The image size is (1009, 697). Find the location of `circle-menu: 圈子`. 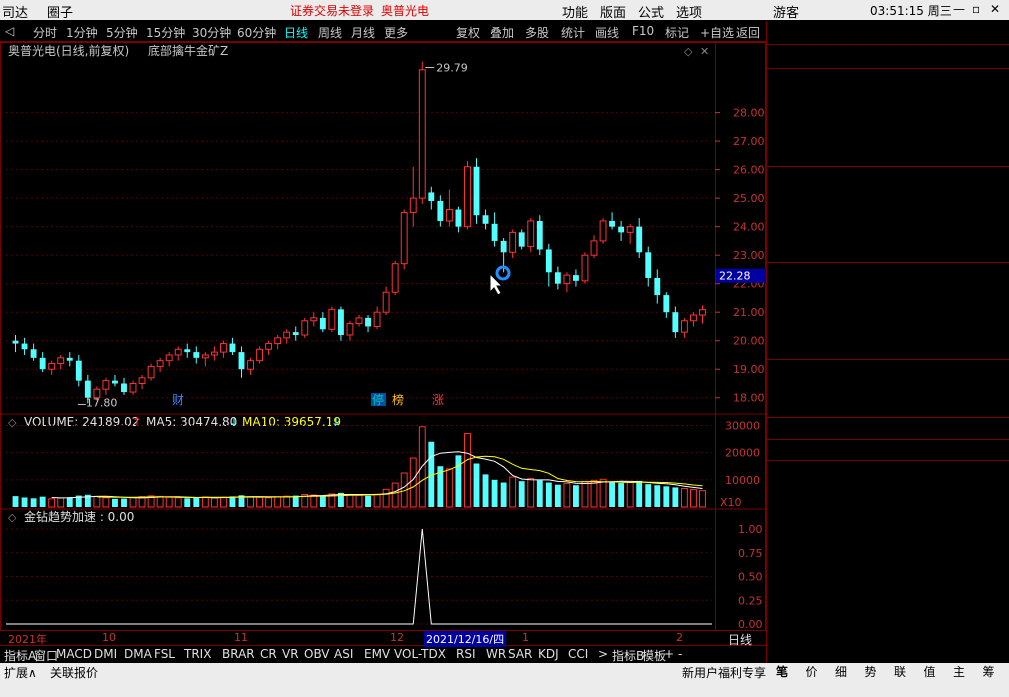

circle-menu: 圈子 is located at coordinates (60, 11).